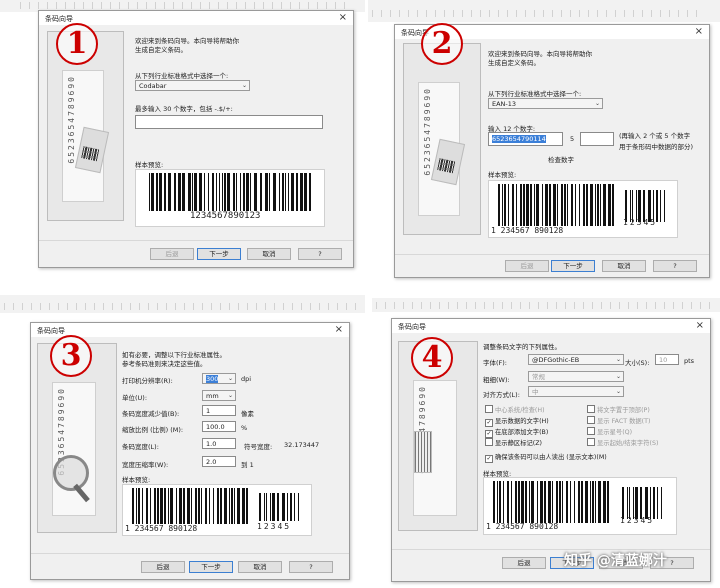  What do you see at coordinates (576, 376) in the screenshot?
I see `weight-select: 常规 ⌄` at bounding box center [576, 376].